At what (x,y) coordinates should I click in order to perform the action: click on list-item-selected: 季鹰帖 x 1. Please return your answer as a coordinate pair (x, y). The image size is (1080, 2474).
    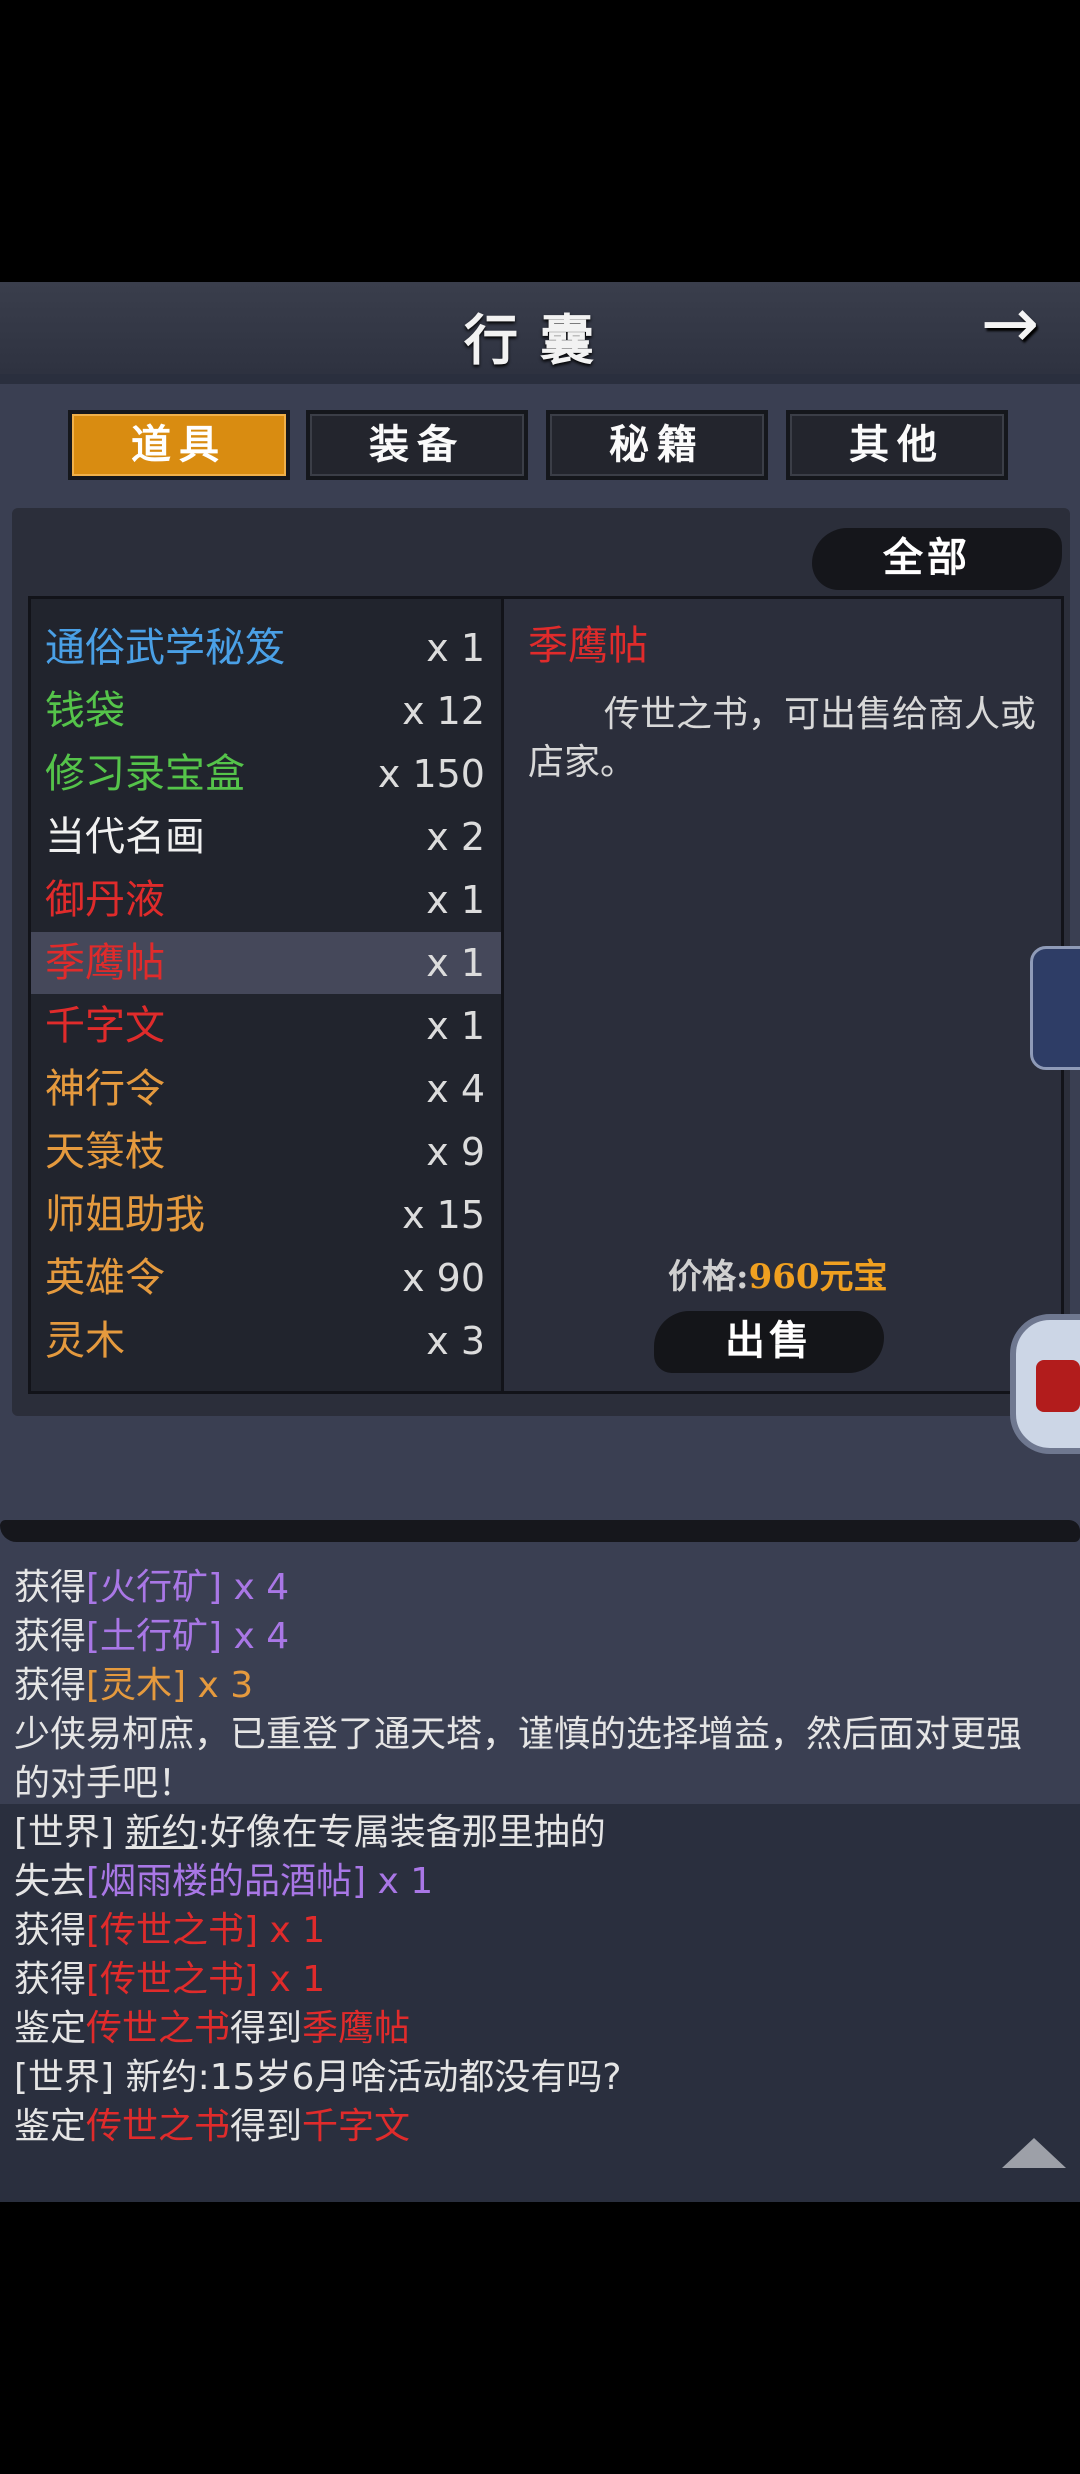
    Looking at the image, I should click on (266, 963).